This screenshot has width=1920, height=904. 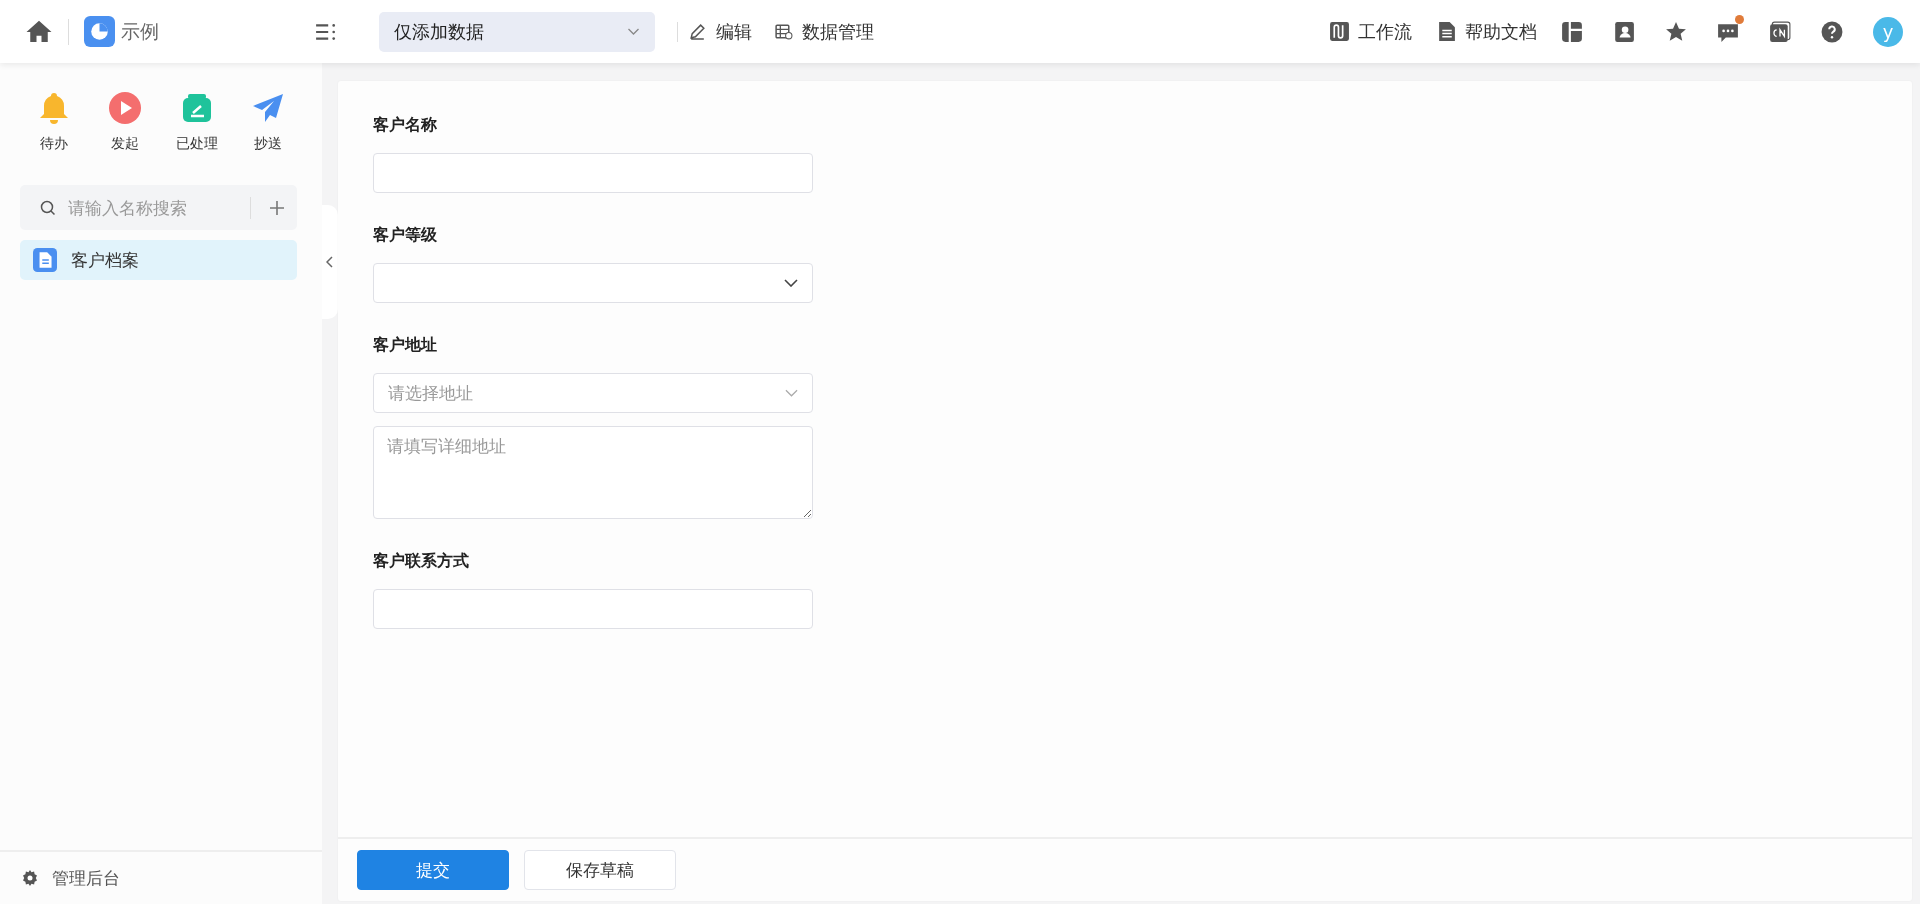 What do you see at coordinates (1572, 31) in the screenshot?
I see `layout-icon` at bounding box center [1572, 31].